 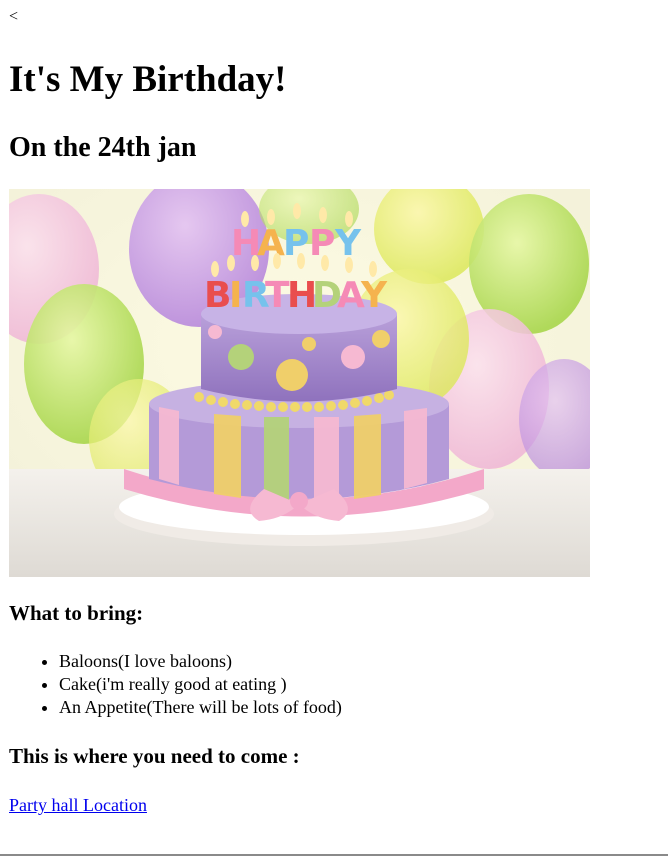 What do you see at coordinates (13, 17) in the screenshot?
I see `back-link: <` at bounding box center [13, 17].